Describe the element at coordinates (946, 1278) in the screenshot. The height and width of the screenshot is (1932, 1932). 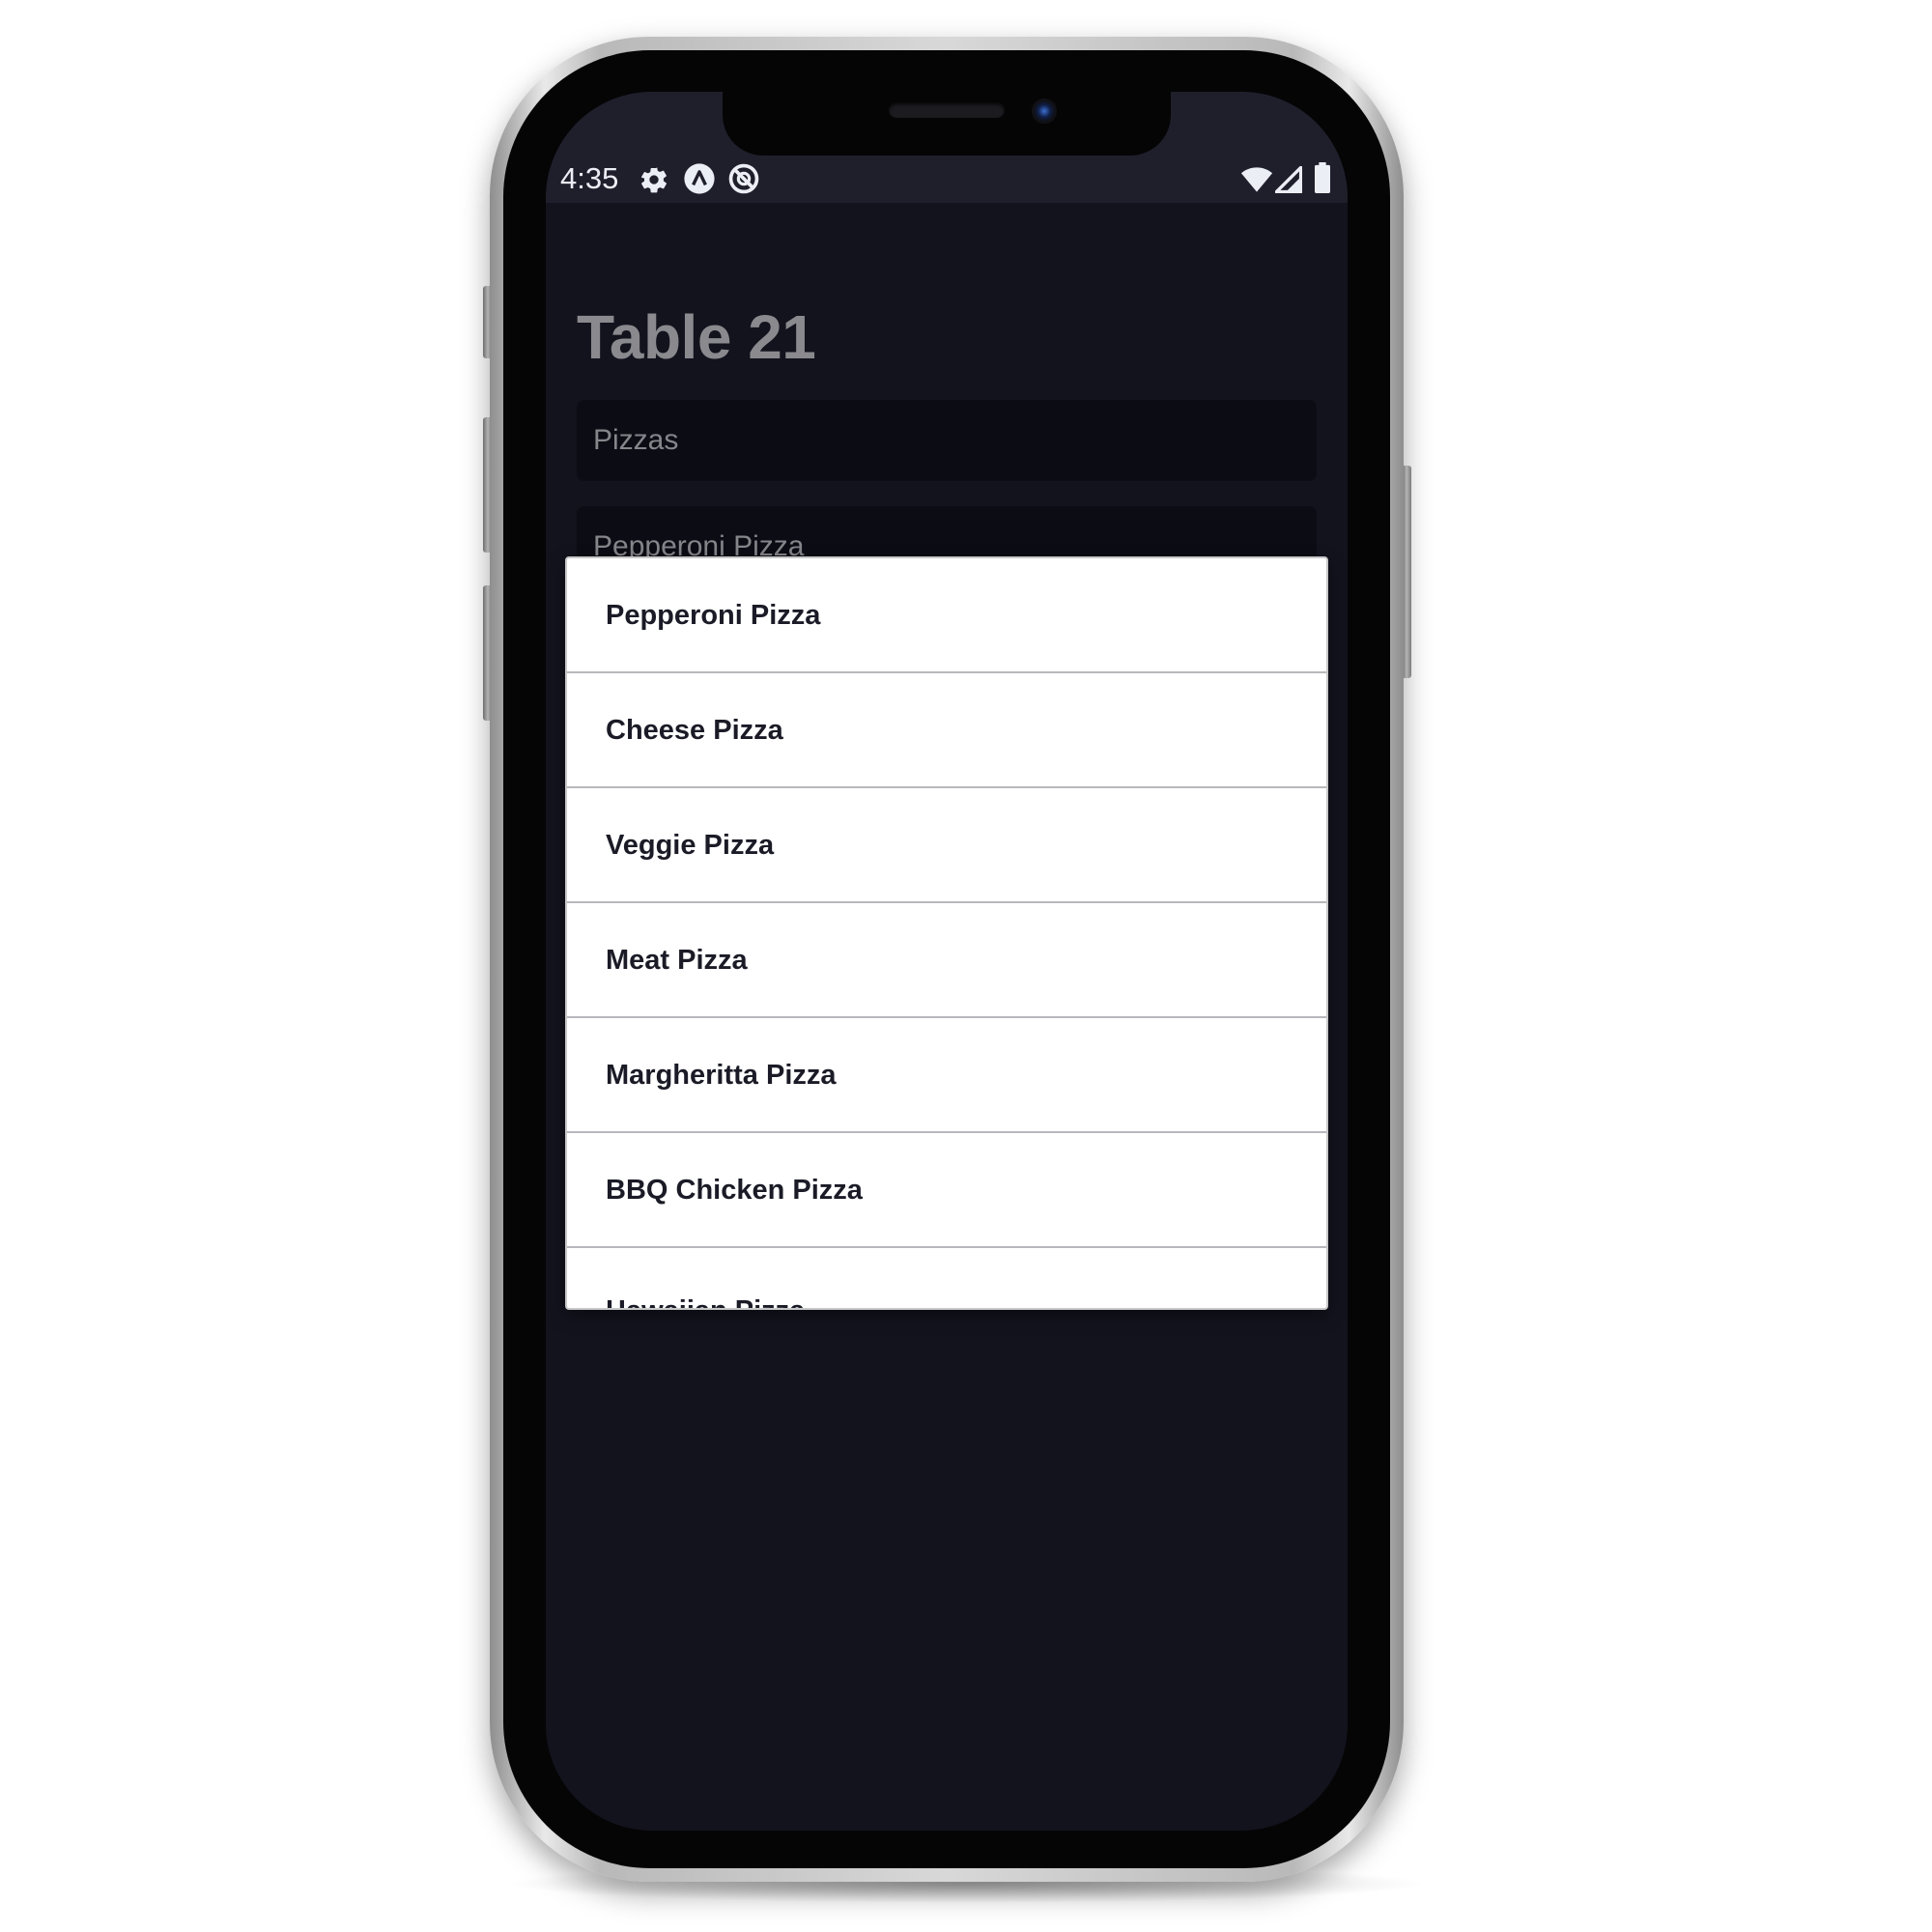
I see `dropdown-option: Hawaiian Pizza` at that location.